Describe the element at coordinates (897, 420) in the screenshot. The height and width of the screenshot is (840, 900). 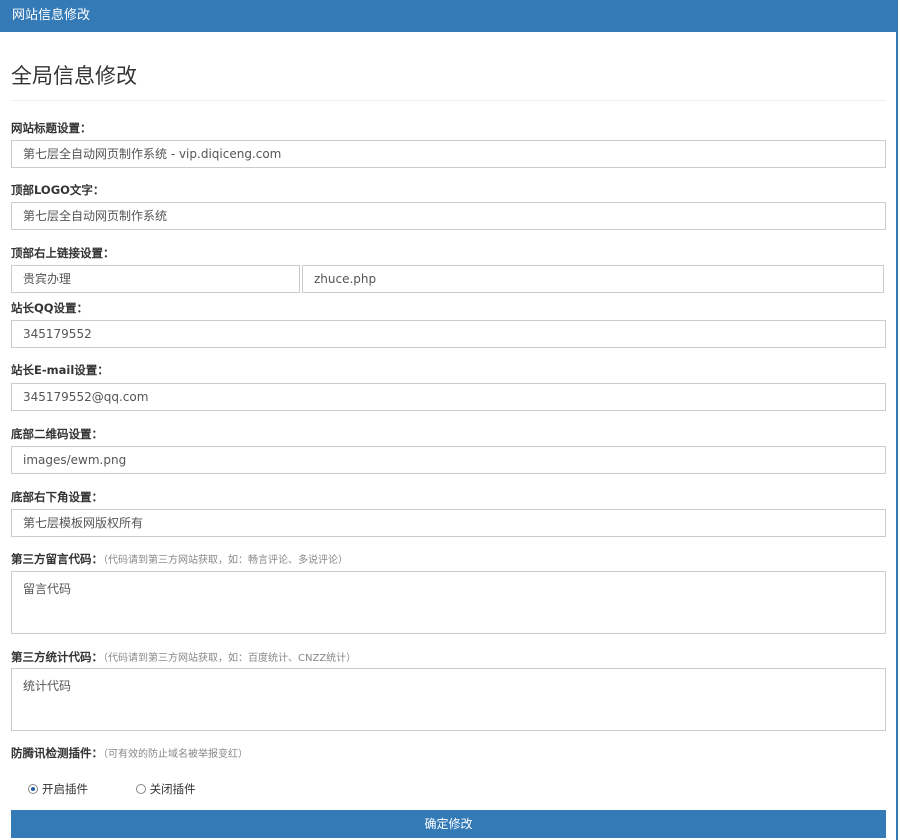
I see `frame-border` at that location.